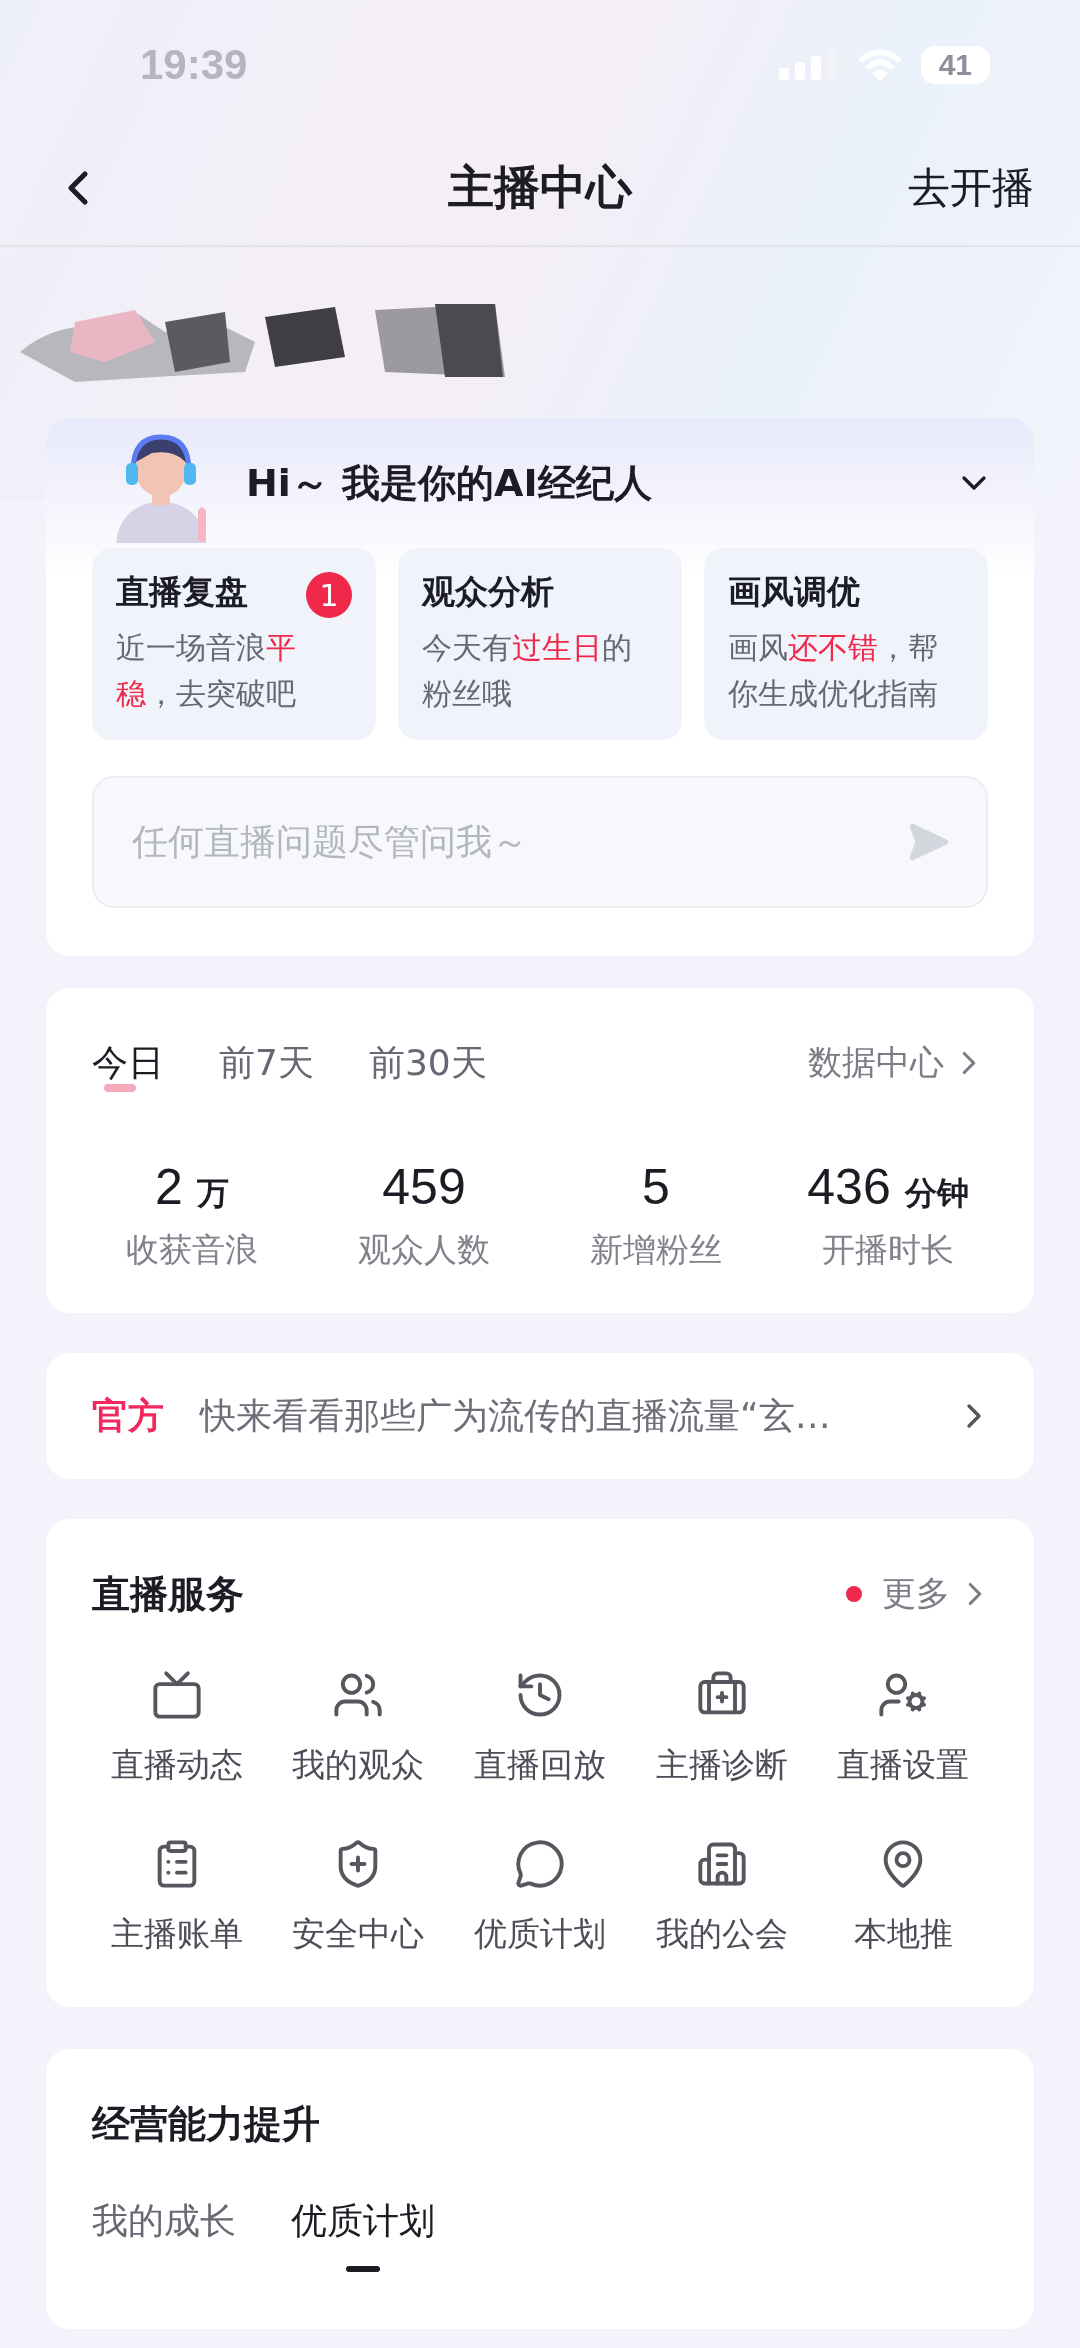  What do you see at coordinates (936, 1193) in the screenshot?
I see `metric-unit: 分钟` at bounding box center [936, 1193].